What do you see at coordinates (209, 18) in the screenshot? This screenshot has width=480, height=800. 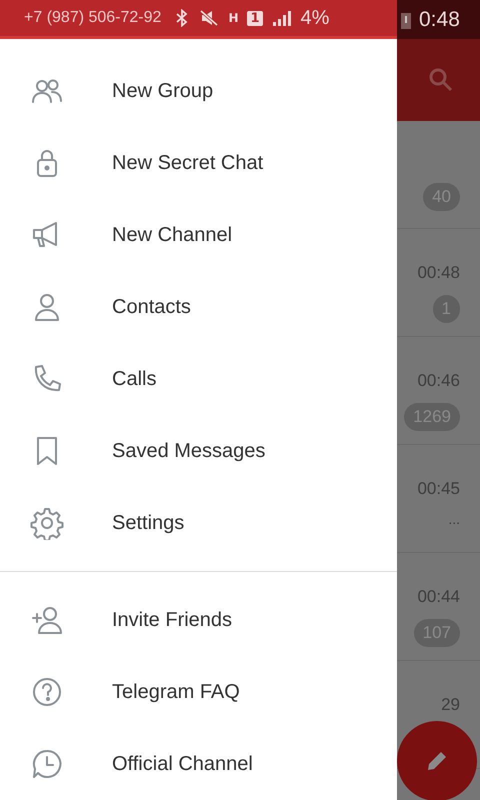 I see `mute-icon` at bounding box center [209, 18].